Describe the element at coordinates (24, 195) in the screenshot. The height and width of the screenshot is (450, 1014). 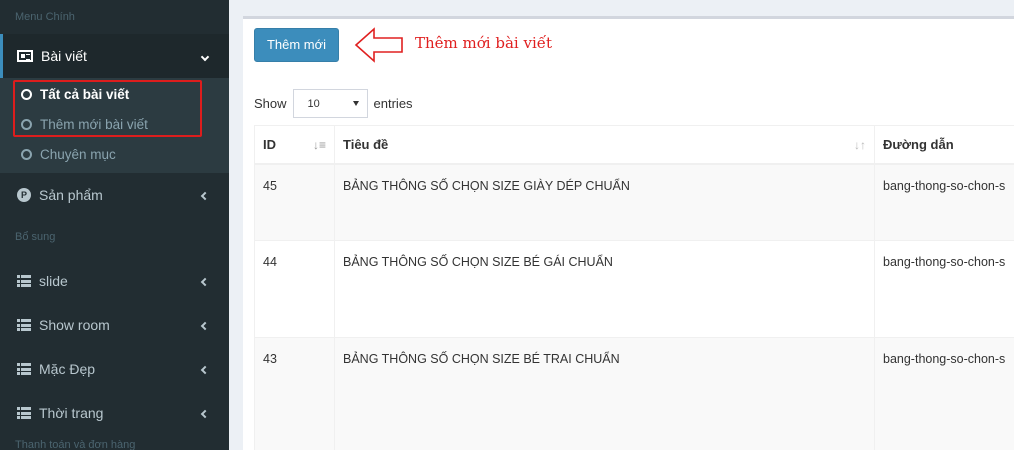
I see `product-p-icon: P` at that location.